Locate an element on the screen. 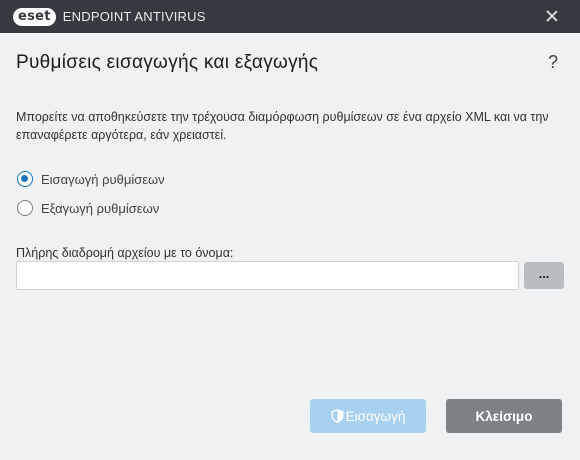  file-path-input is located at coordinates (267, 275).